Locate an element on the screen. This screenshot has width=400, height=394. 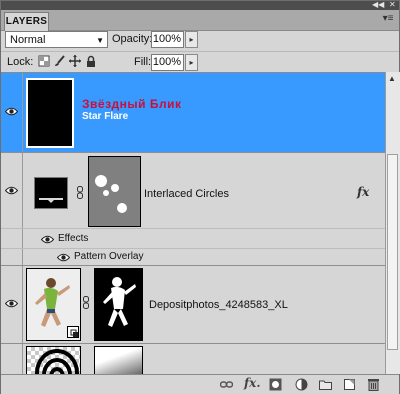
link-layers-icon is located at coordinates (226, 384).